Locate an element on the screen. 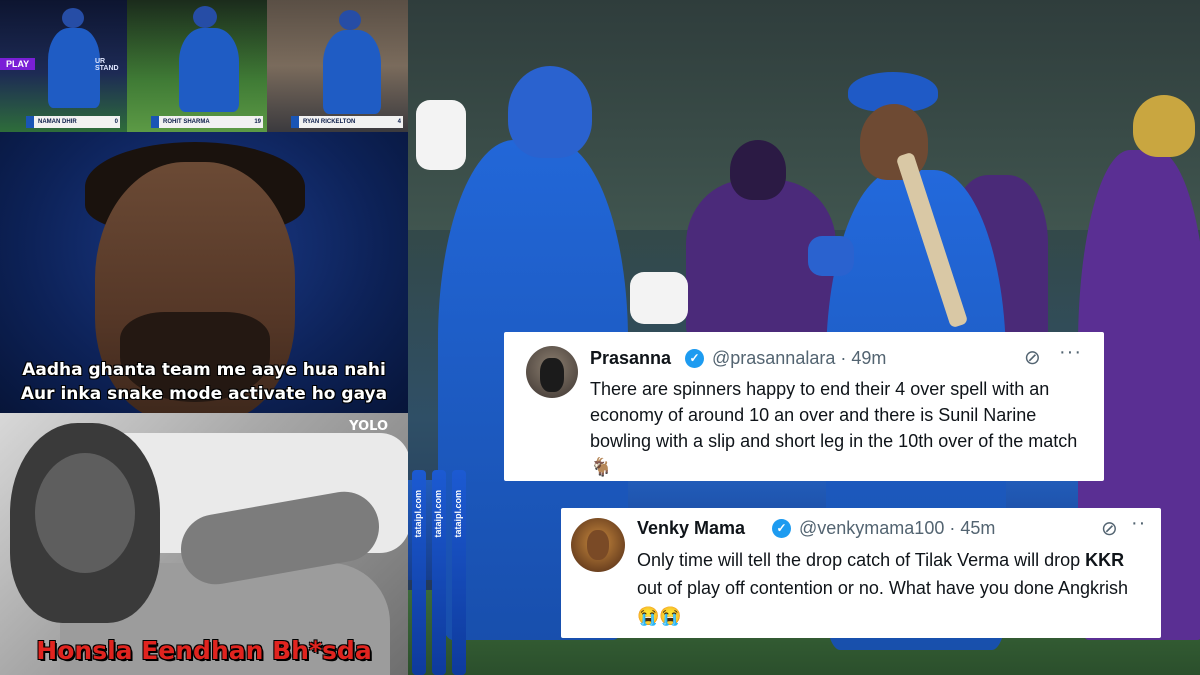 The height and width of the screenshot is (675, 1200). tweet-meta: @venkymama100 · 45m is located at coordinates (897, 528).